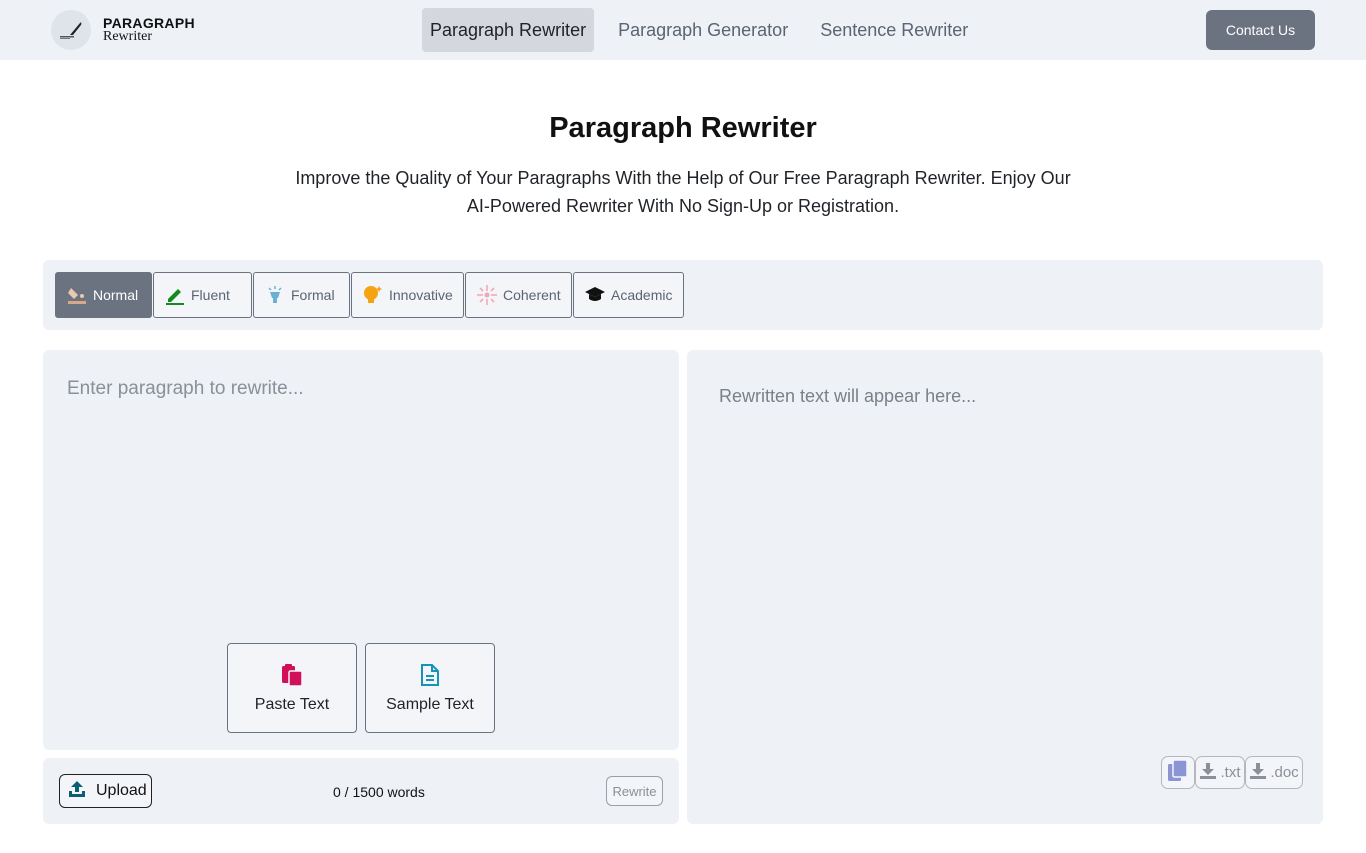 This screenshot has width=1366, height=853. Describe the element at coordinates (127, 36) in the screenshot. I see `logo-subtitle: Rewriter` at that location.